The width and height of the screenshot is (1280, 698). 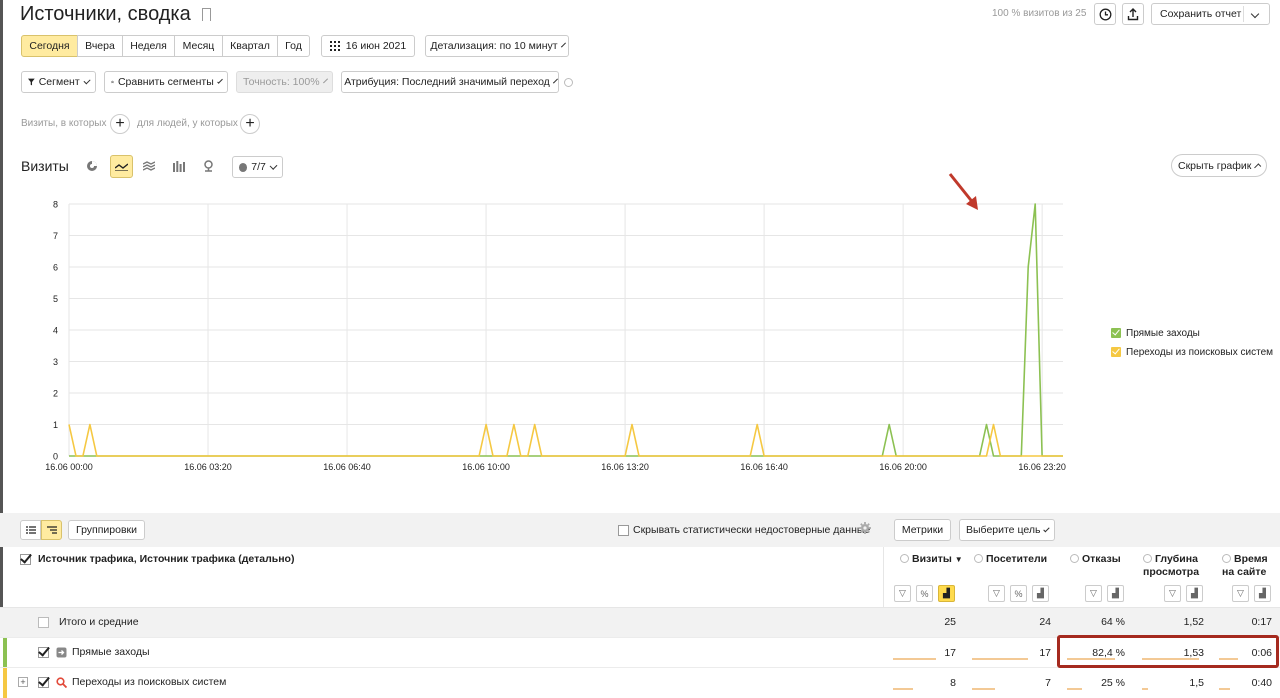 What do you see at coordinates (166, 82) in the screenshot?
I see `compare-segments-button: Сравнить сегменты` at bounding box center [166, 82].